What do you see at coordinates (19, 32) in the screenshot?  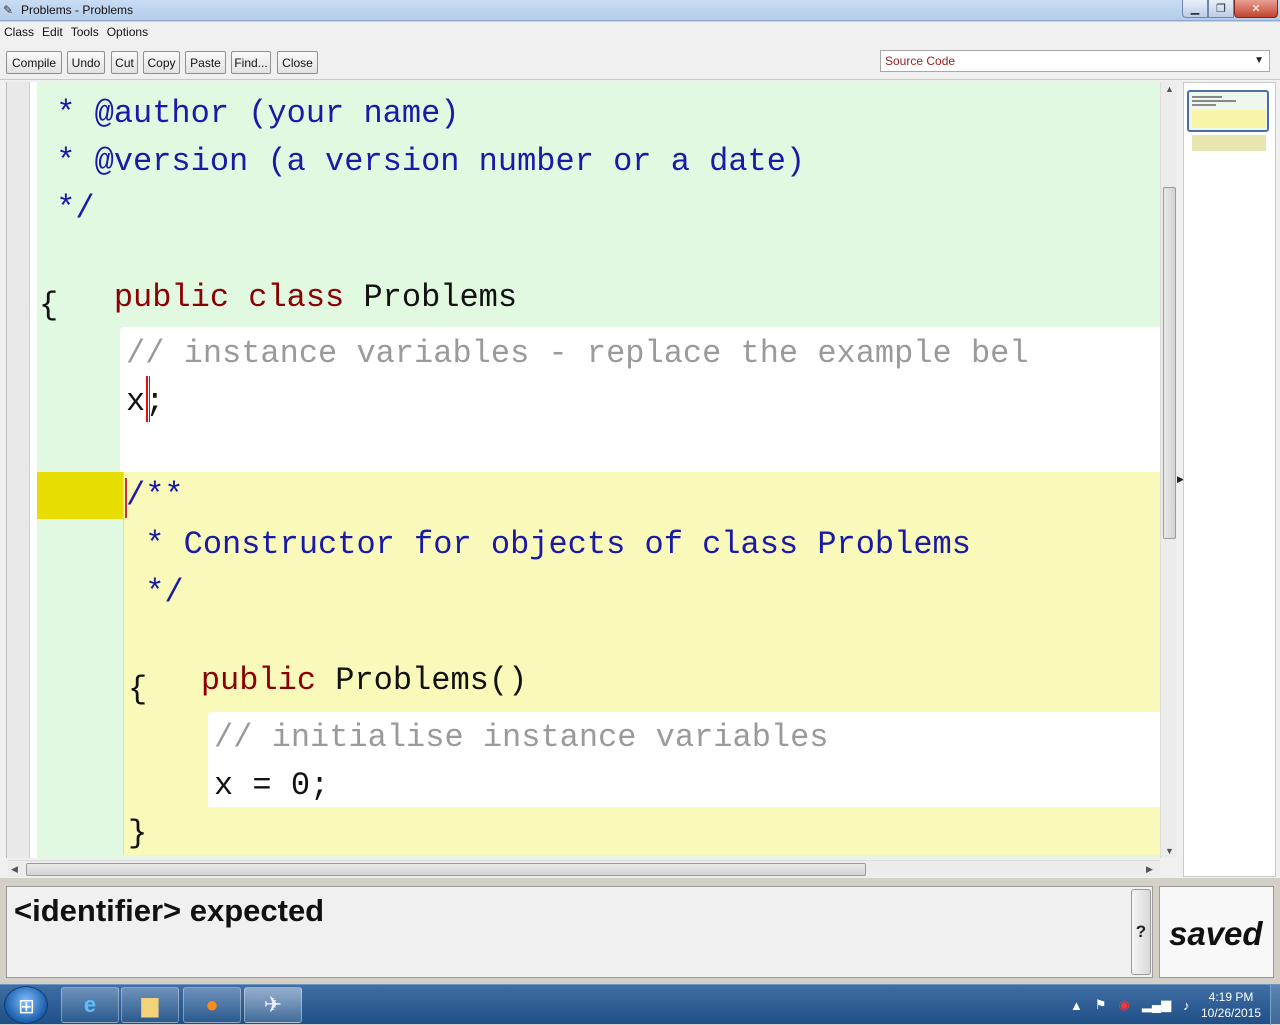 I see `menu-class: Class` at bounding box center [19, 32].